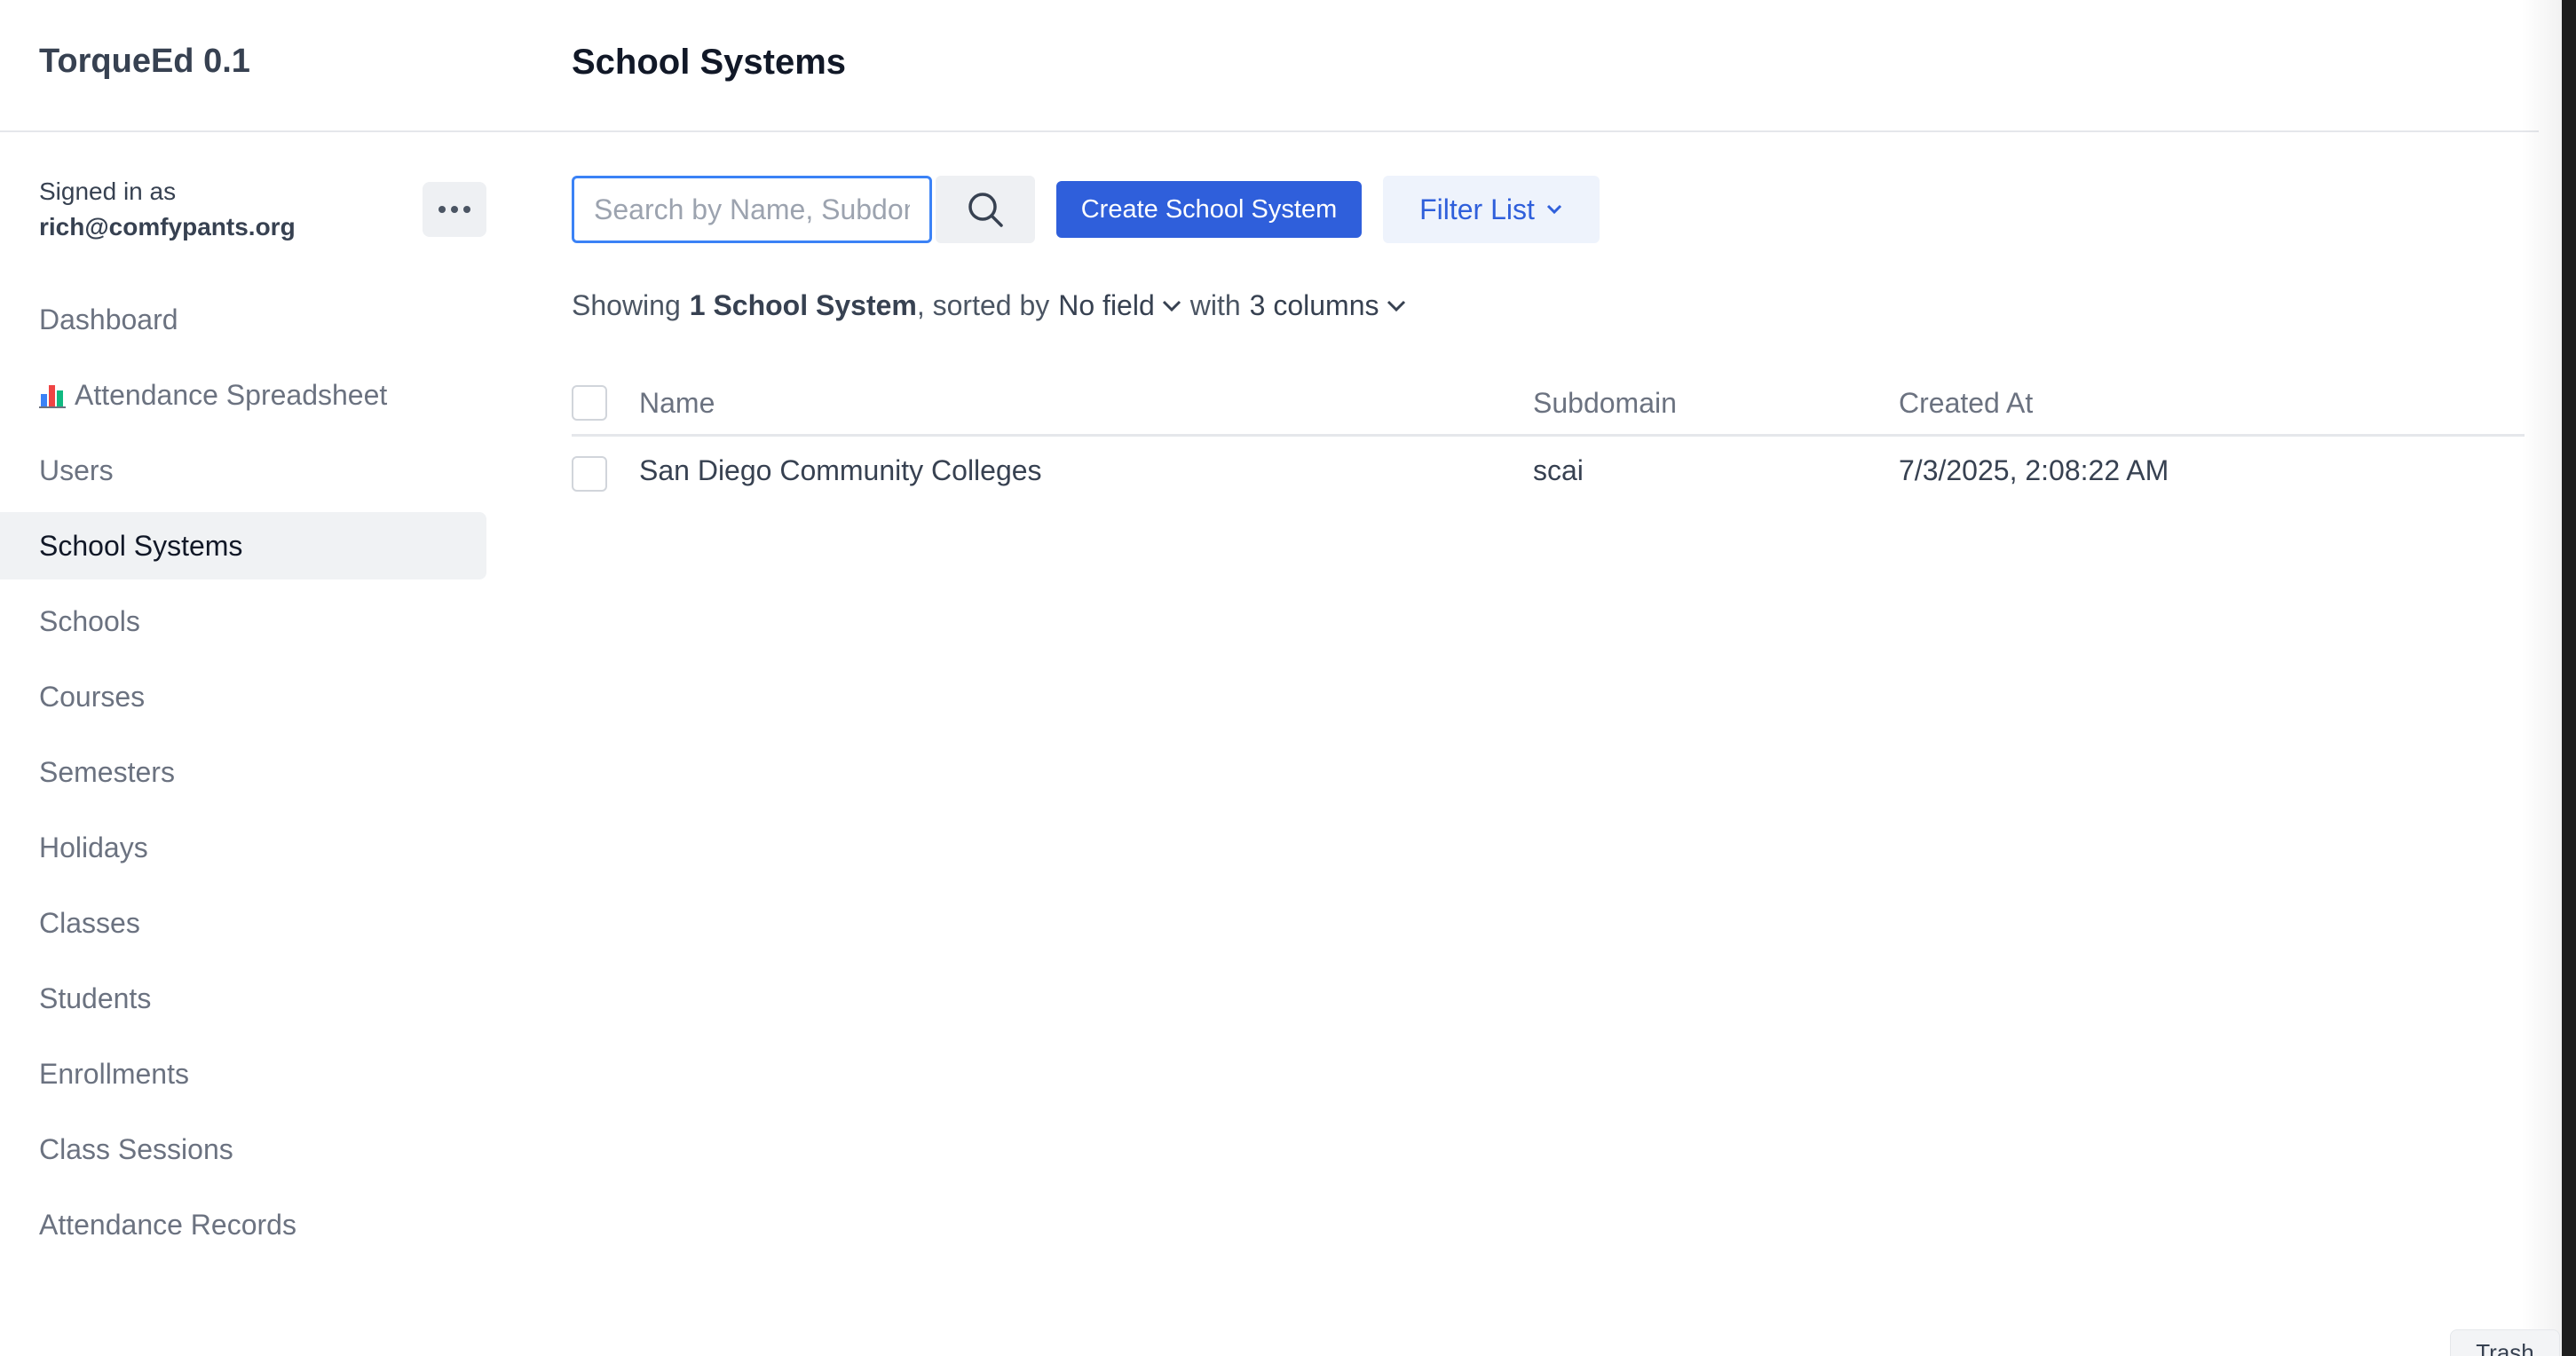  I want to click on sidebar-item-students: Students, so click(243, 998).